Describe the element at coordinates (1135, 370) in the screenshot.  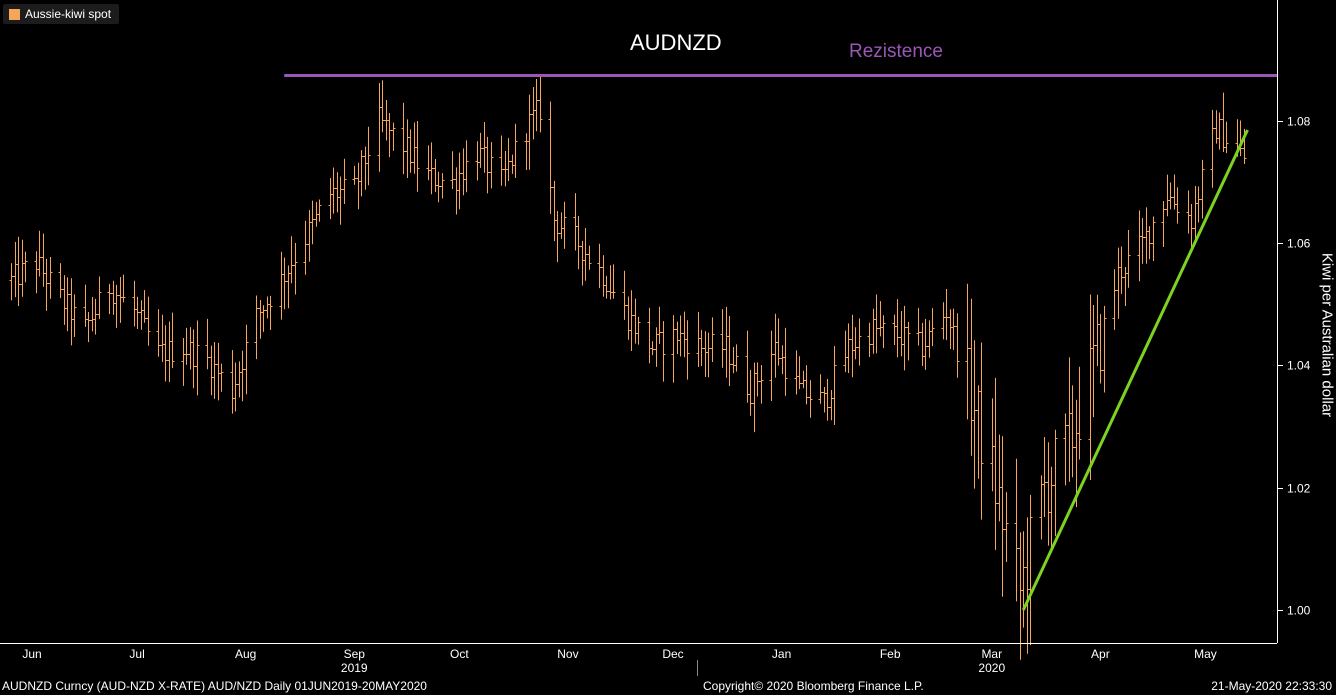
I see `trend-line` at that location.